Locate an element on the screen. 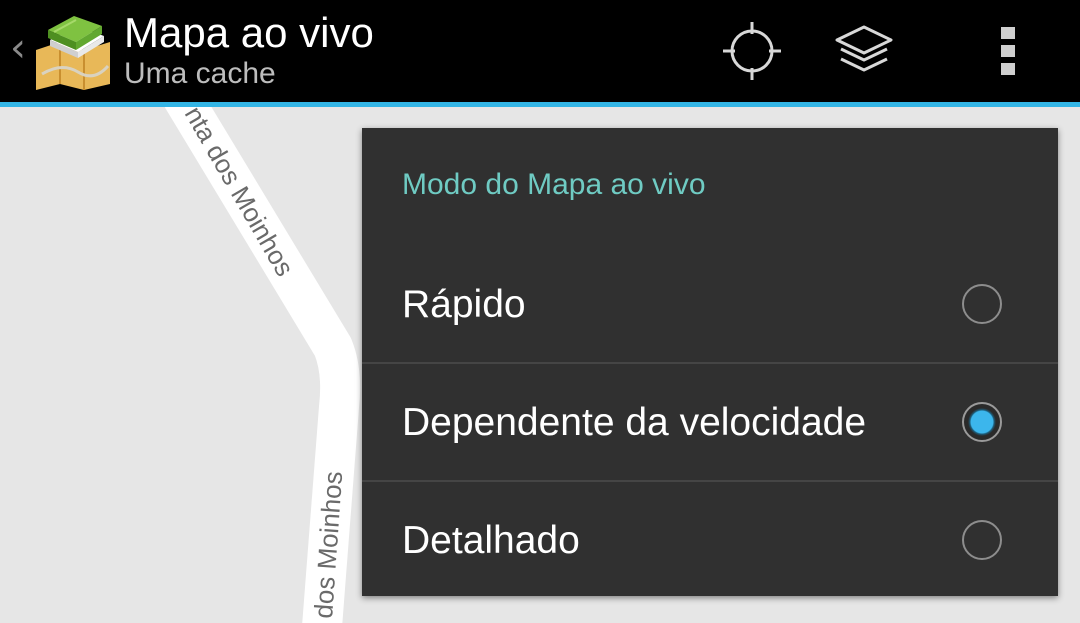 This screenshot has height=623, width=1080. overflow-menu-icon is located at coordinates (1008, 51).